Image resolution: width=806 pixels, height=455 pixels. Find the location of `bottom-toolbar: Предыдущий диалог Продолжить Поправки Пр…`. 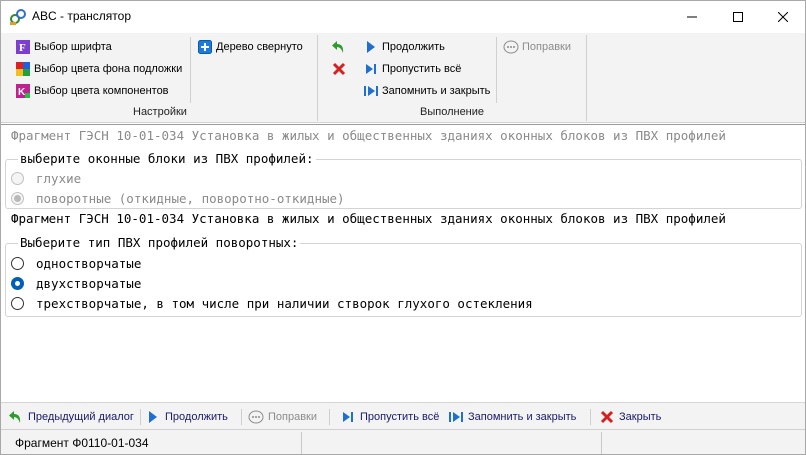

bottom-toolbar: Предыдущий диалог Продолжить Поправки Пр… is located at coordinates (403, 415).